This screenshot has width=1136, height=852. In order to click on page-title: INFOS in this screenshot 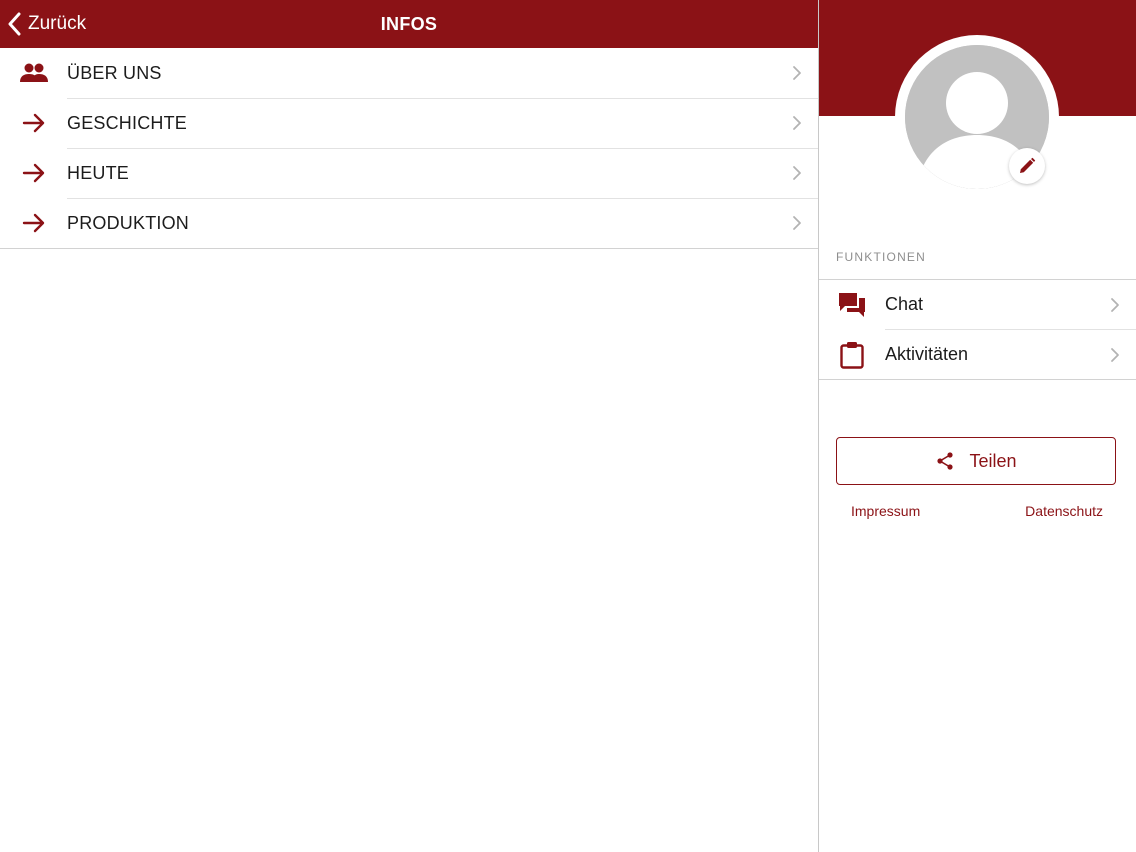, I will do `click(409, 24)`.